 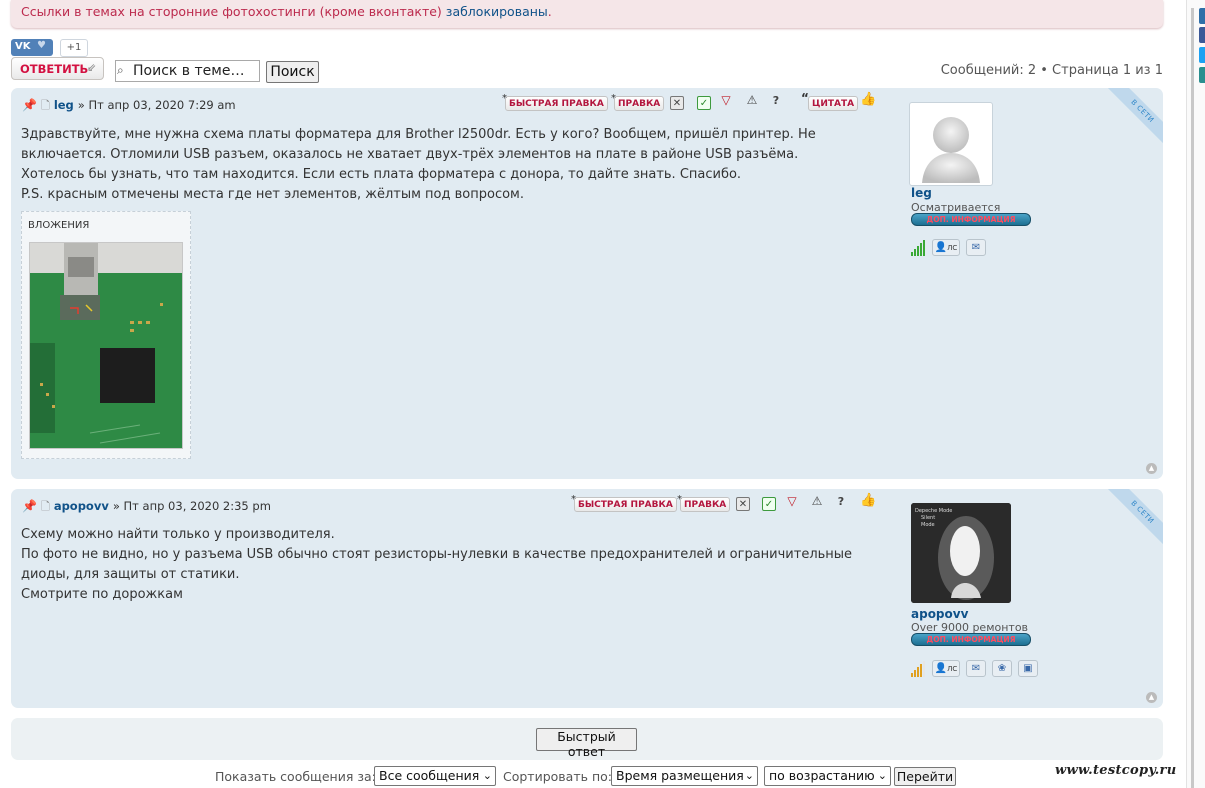 I want to click on post-author: apopovv, so click(x=81, y=506).